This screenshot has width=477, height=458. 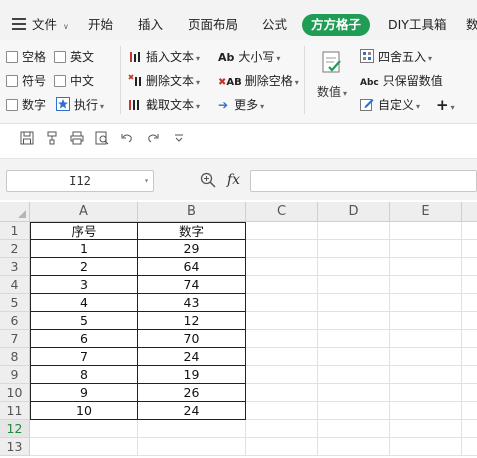 What do you see at coordinates (258, 81) in the screenshot?
I see `delete-space-button: ✖AB 删除空格 ▾` at bounding box center [258, 81].